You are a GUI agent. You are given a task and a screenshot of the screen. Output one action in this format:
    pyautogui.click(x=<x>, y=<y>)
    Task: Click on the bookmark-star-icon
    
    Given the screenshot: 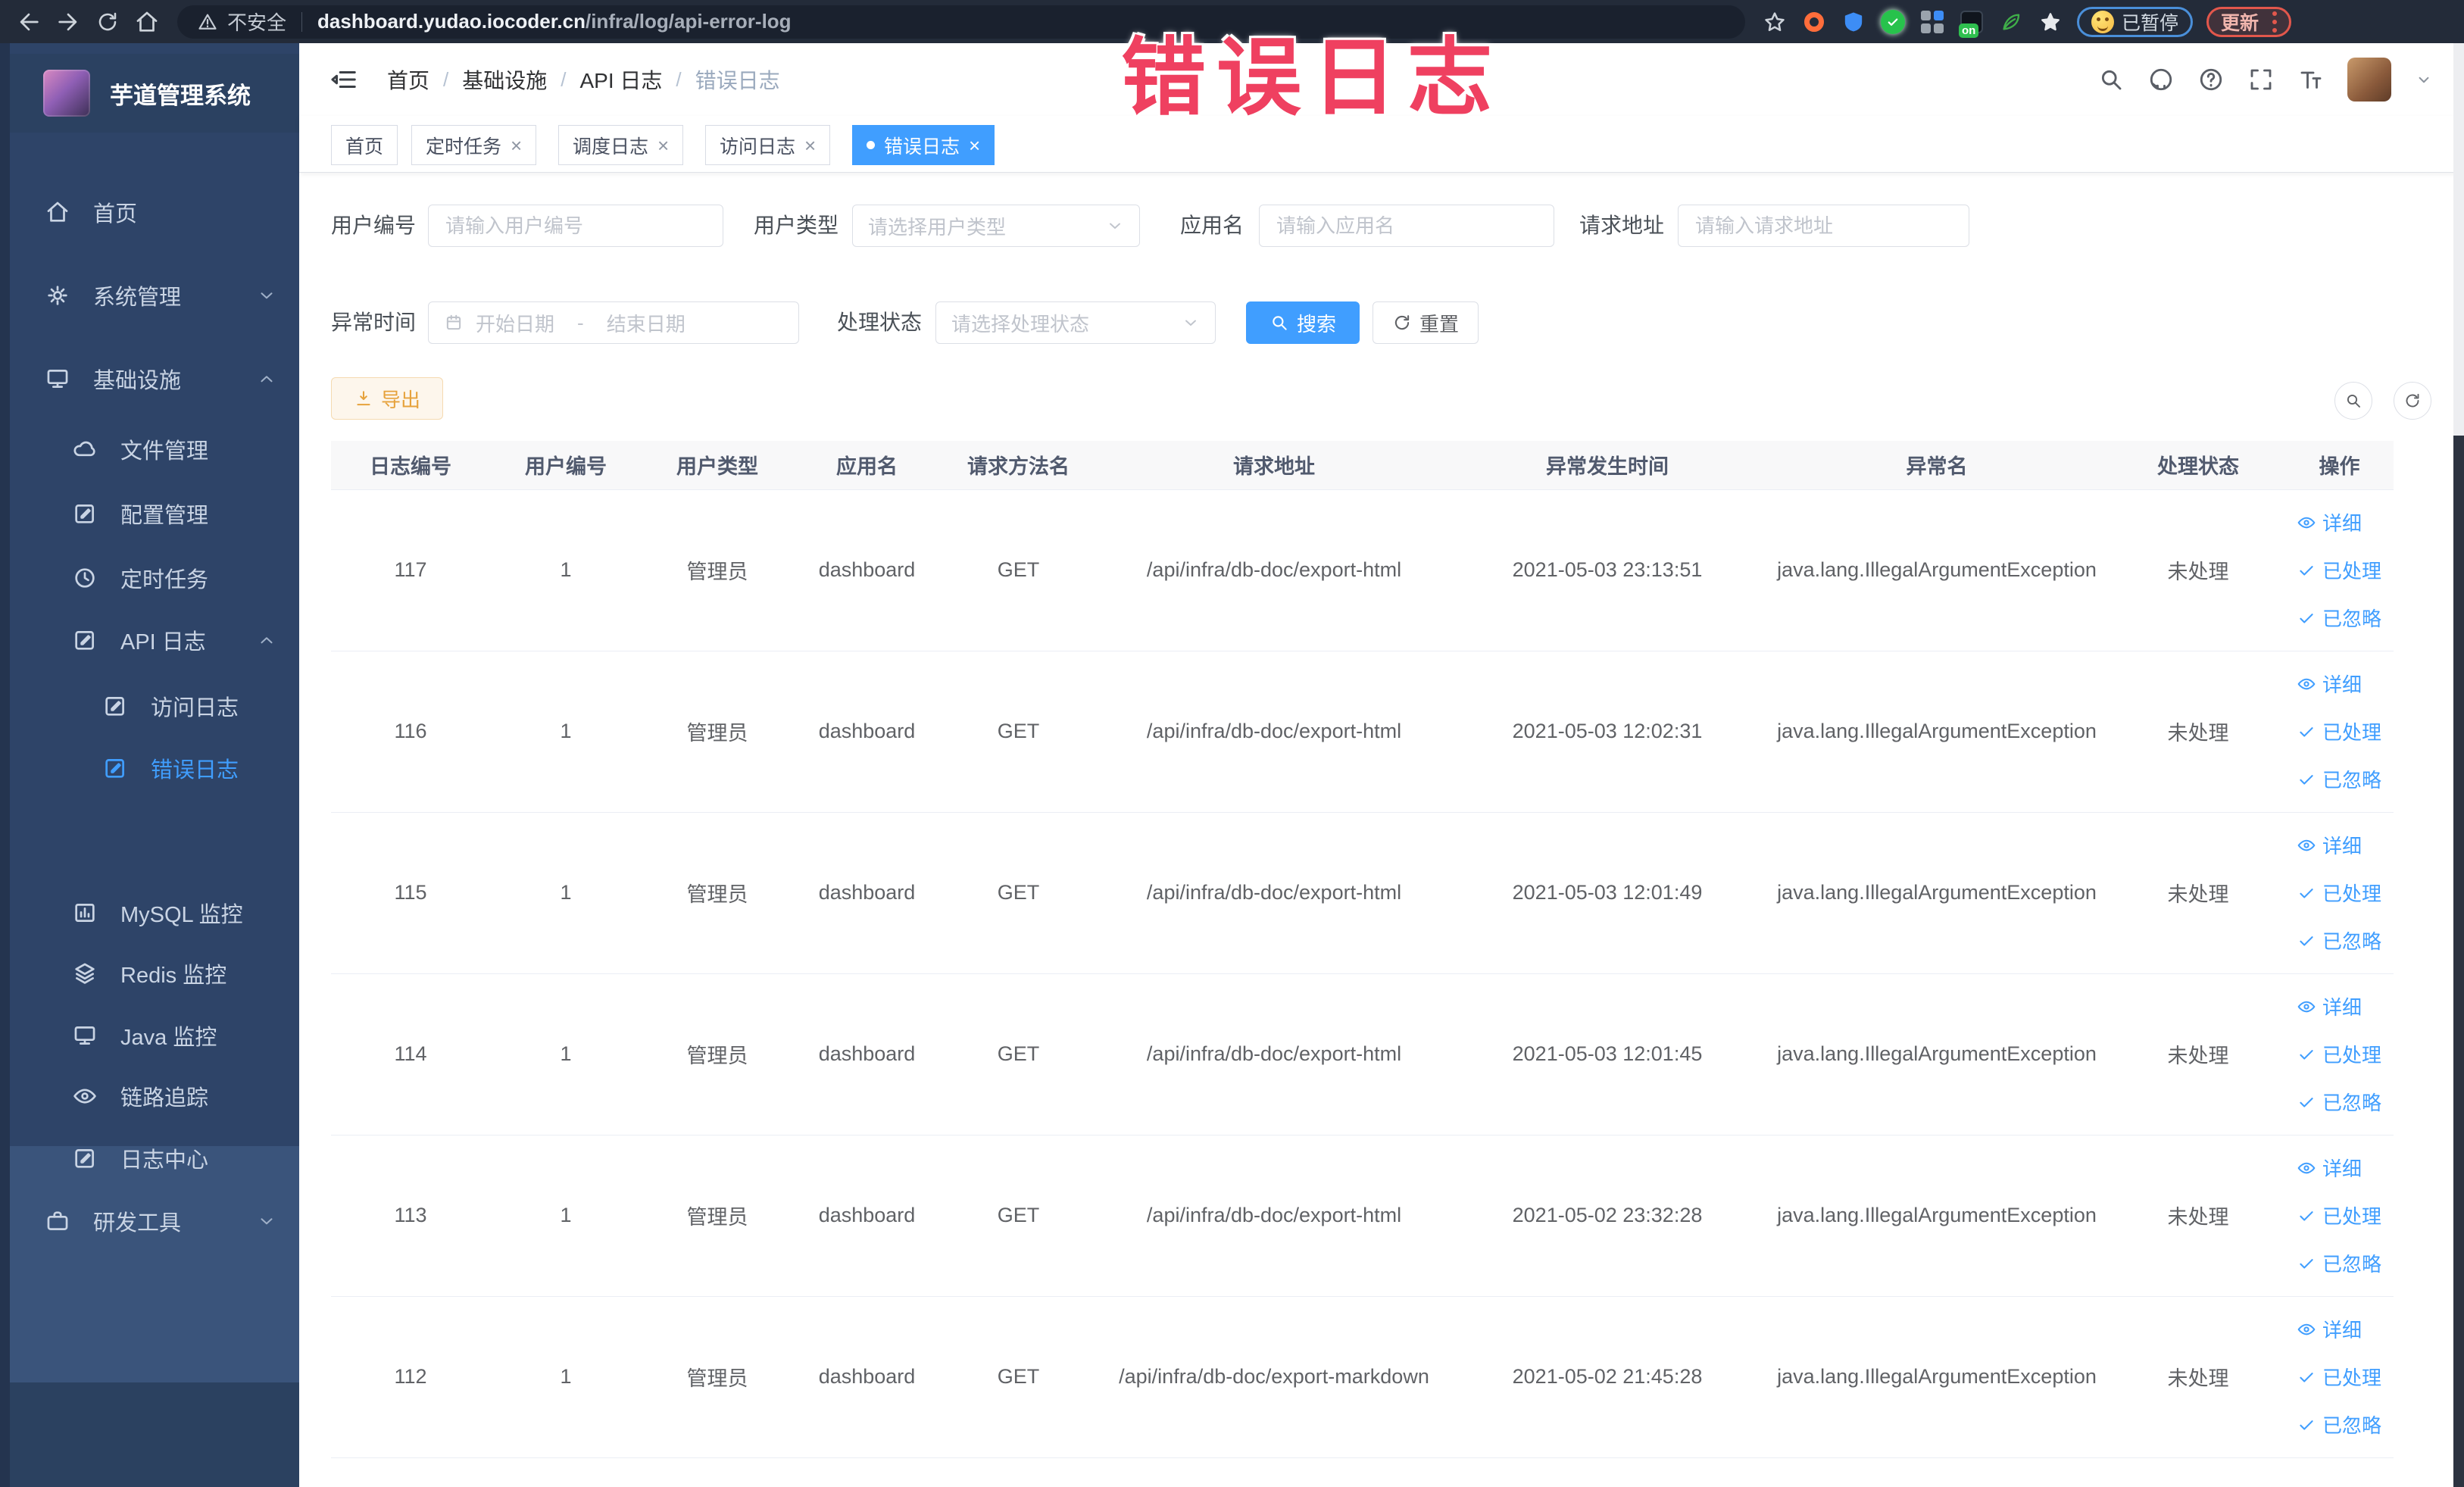 What is the action you would take?
    pyautogui.click(x=1775, y=22)
    